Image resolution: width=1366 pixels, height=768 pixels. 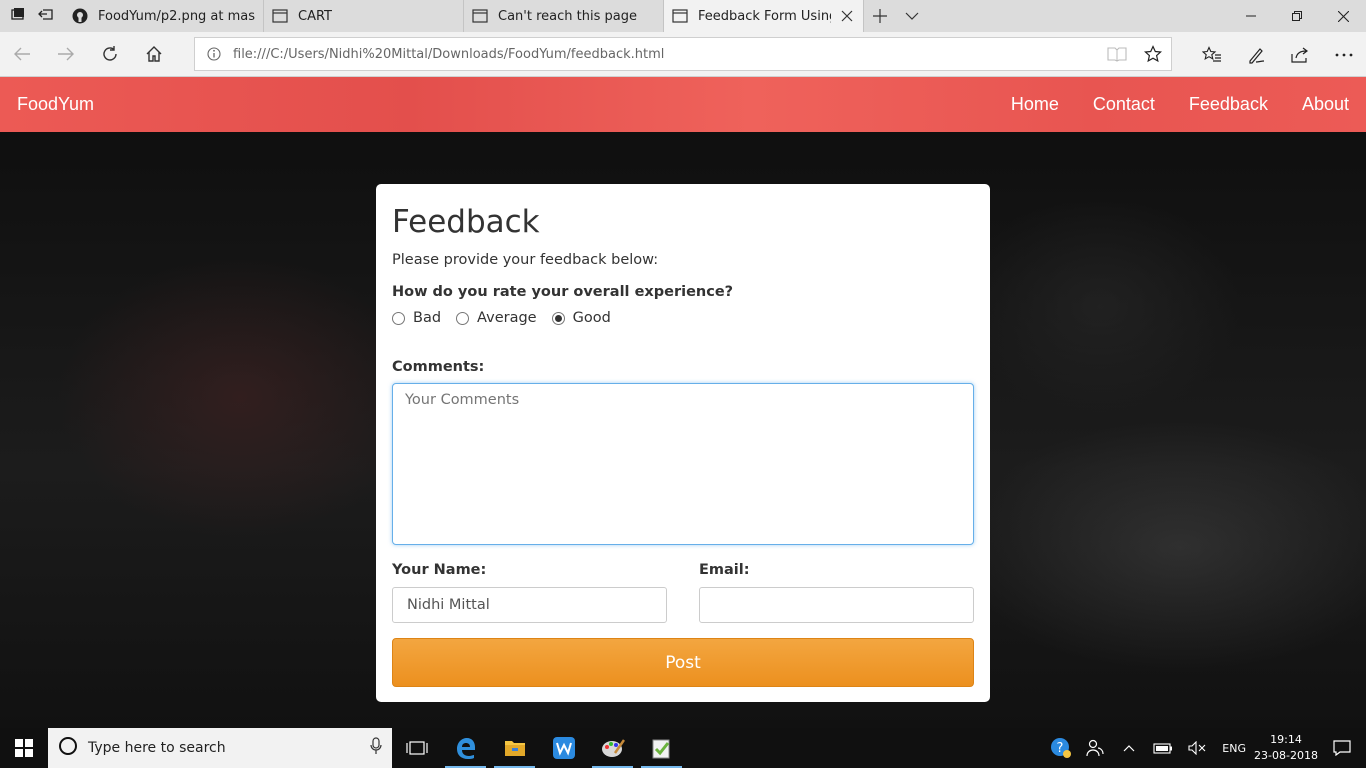 I want to click on radio-button-checked, so click(x=558, y=318).